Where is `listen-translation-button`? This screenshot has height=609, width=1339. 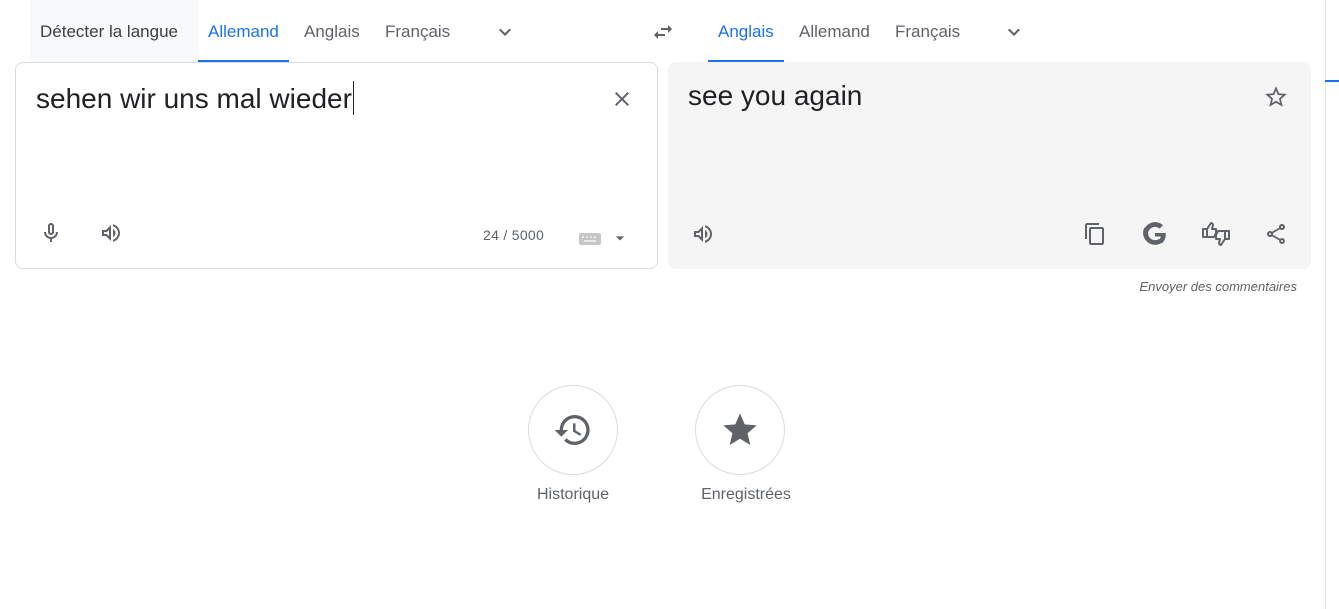 listen-translation-button is located at coordinates (703, 234).